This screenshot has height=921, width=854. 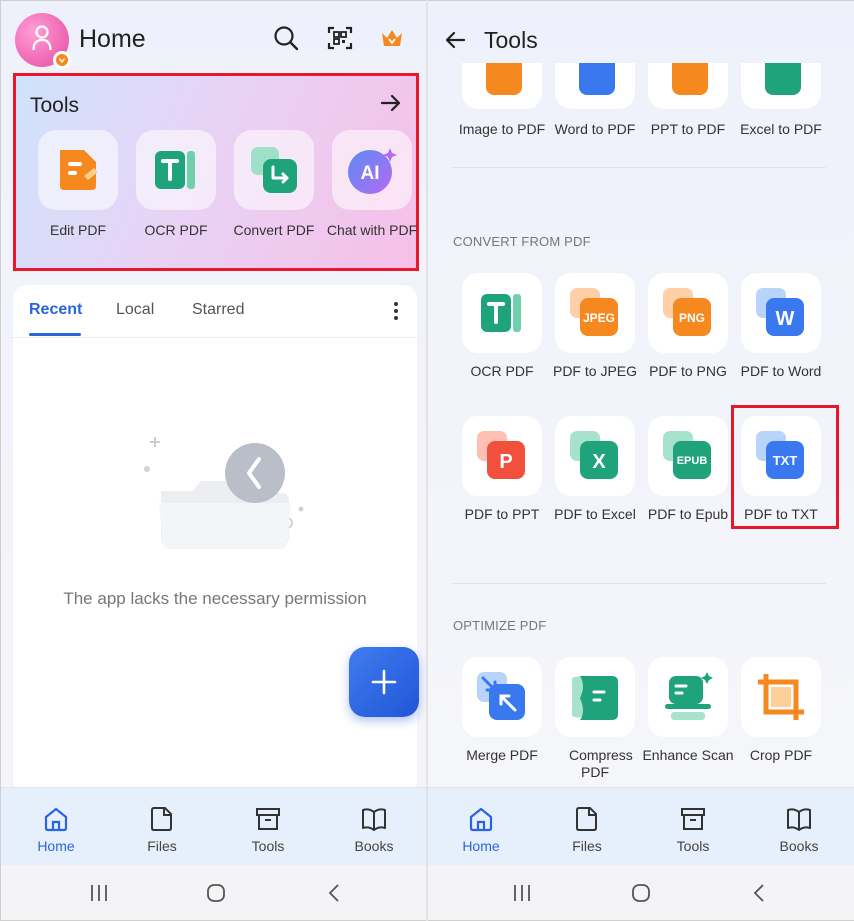 What do you see at coordinates (340, 38) in the screenshot?
I see `scan-qr-icon` at bounding box center [340, 38].